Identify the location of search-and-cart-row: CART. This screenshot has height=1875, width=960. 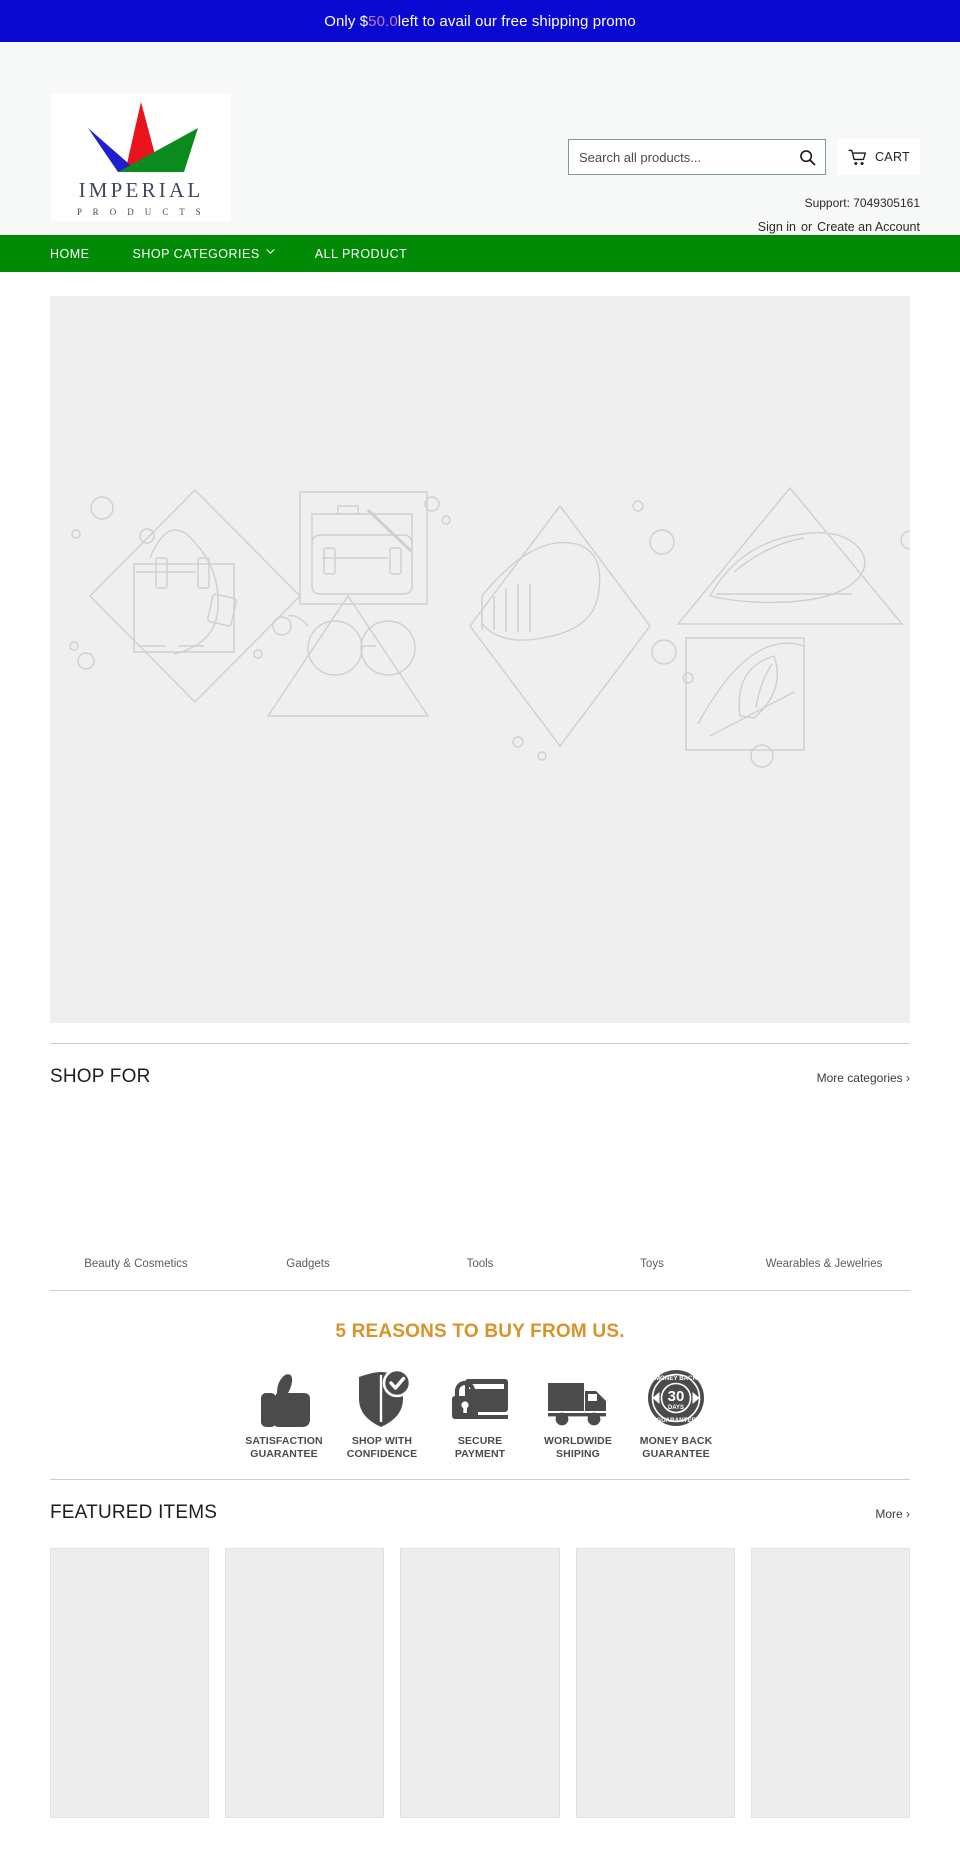
(710, 157).